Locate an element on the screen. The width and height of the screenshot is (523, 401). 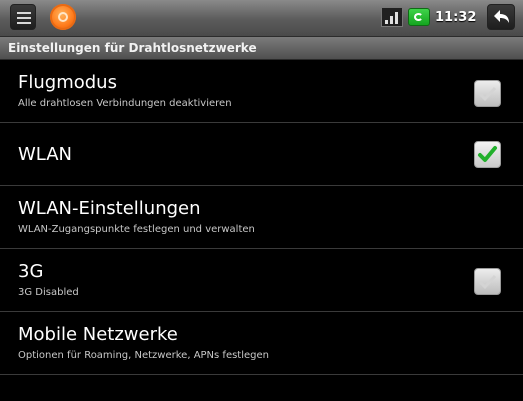
page-title: Einstellungen für Drahtlosnetzwerke is located at coordinates (132, 48).